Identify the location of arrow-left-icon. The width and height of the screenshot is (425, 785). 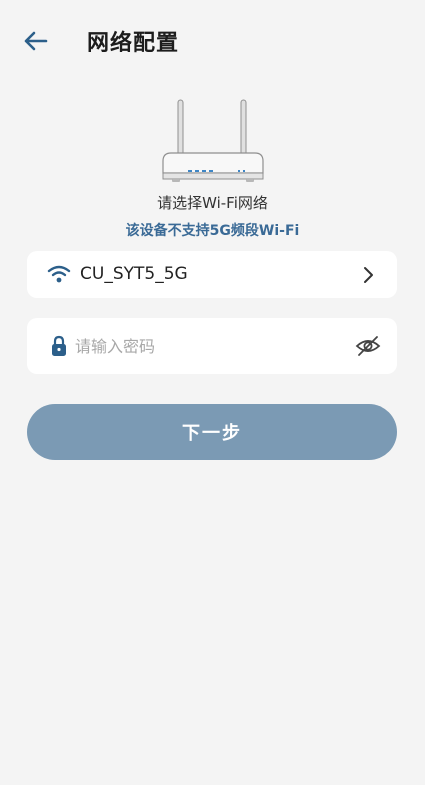
(36, 41).